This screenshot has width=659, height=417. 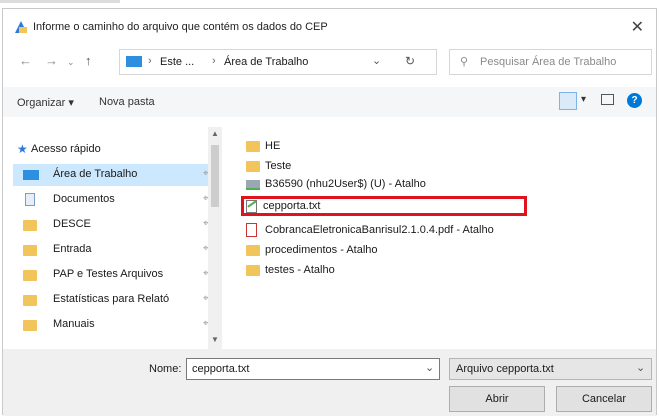 What do you see at coordinates (74, 324) in the screenshot?
I see `sidebar-item-label: Manuais` at bounding box center [74, 324].